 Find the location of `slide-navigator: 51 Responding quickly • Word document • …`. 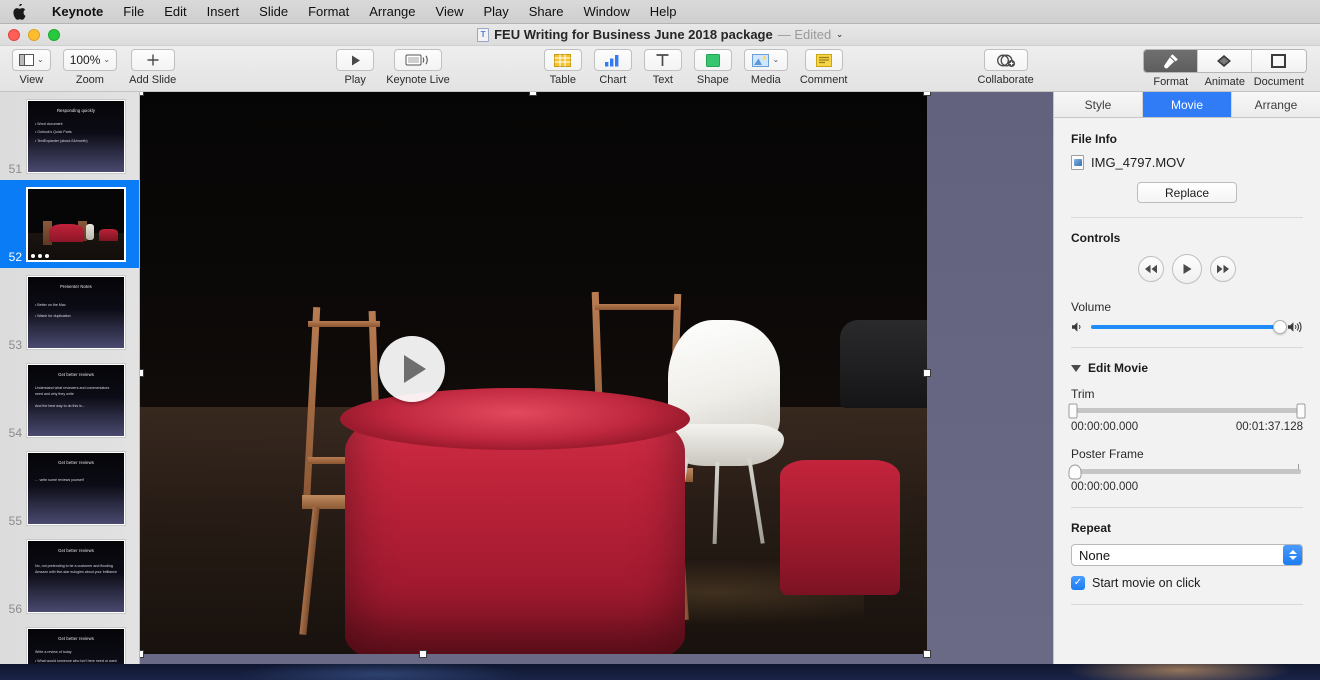

slide-navigator: 51 Responding quickly • Word document • … is located at coordinates (70, 378).